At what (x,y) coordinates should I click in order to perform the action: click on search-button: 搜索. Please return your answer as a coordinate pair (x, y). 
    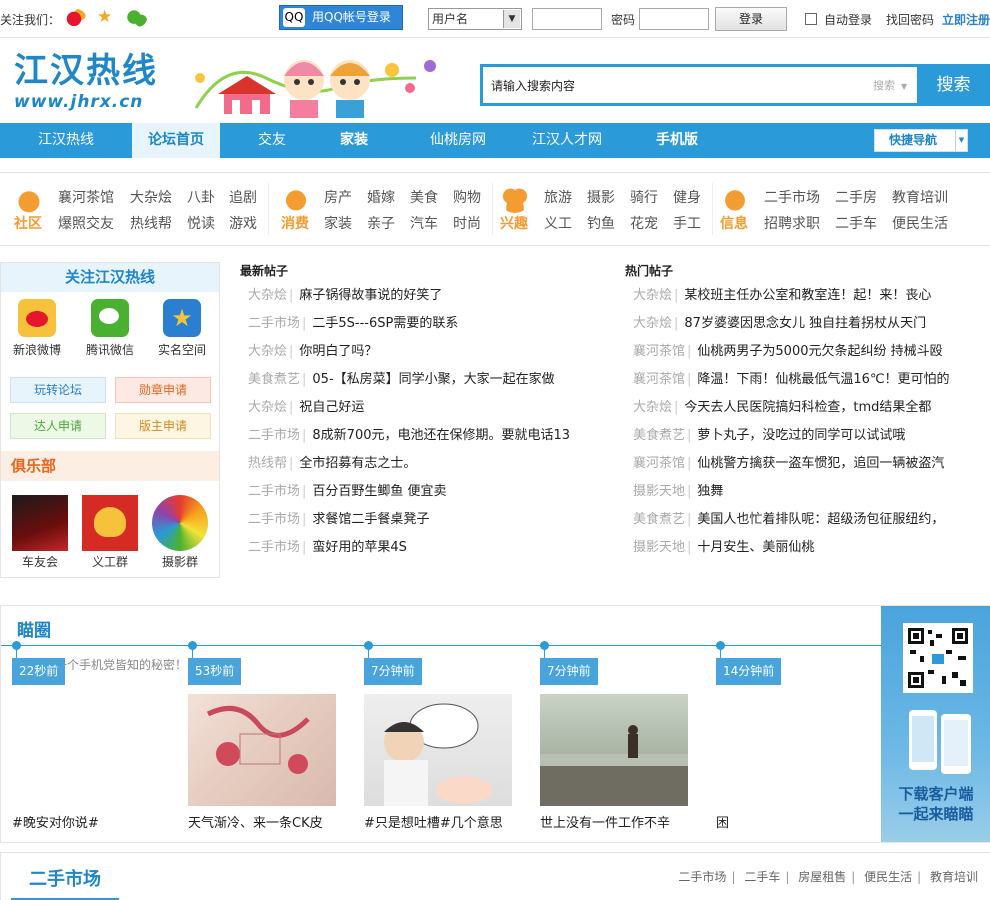
    Looking at the image, I should click on (953, 85).